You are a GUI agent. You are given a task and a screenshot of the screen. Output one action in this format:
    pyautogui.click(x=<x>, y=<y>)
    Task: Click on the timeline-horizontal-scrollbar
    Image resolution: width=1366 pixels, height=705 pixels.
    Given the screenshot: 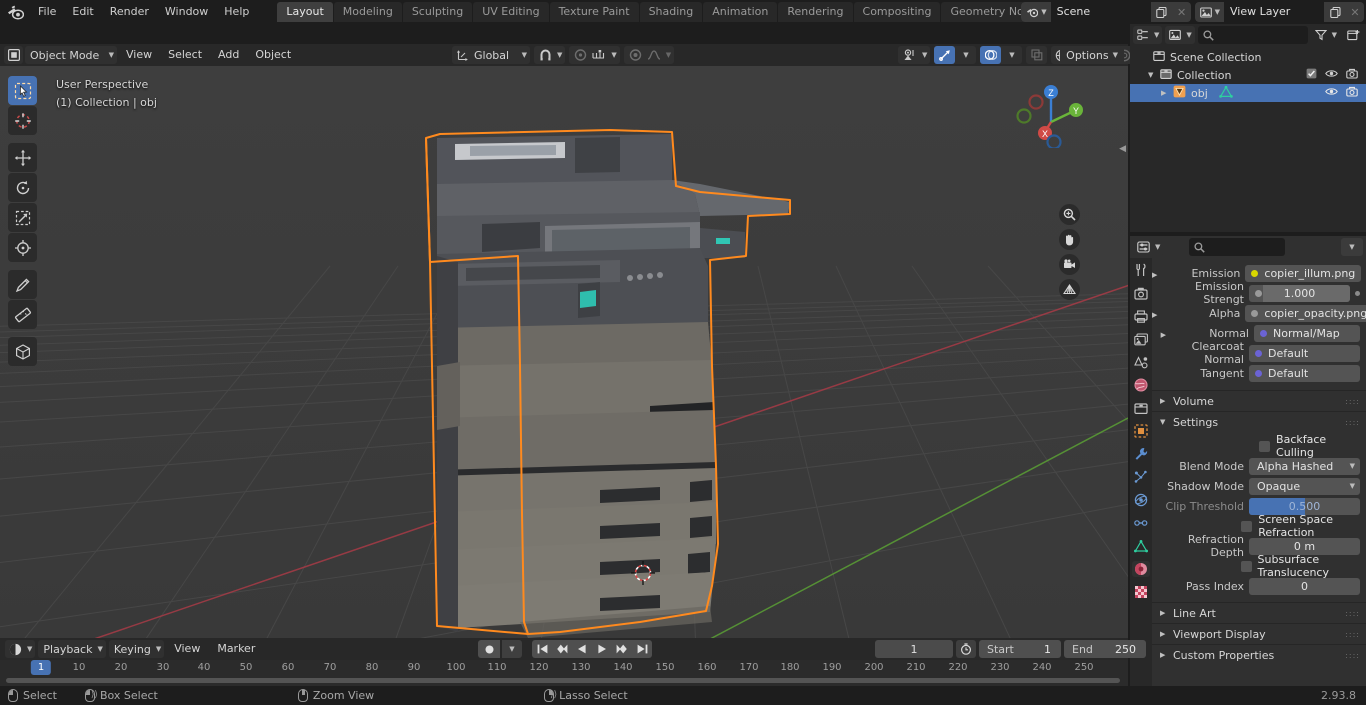 What is the action you would take?
    pyautogui.click(x=563, y=680)
    